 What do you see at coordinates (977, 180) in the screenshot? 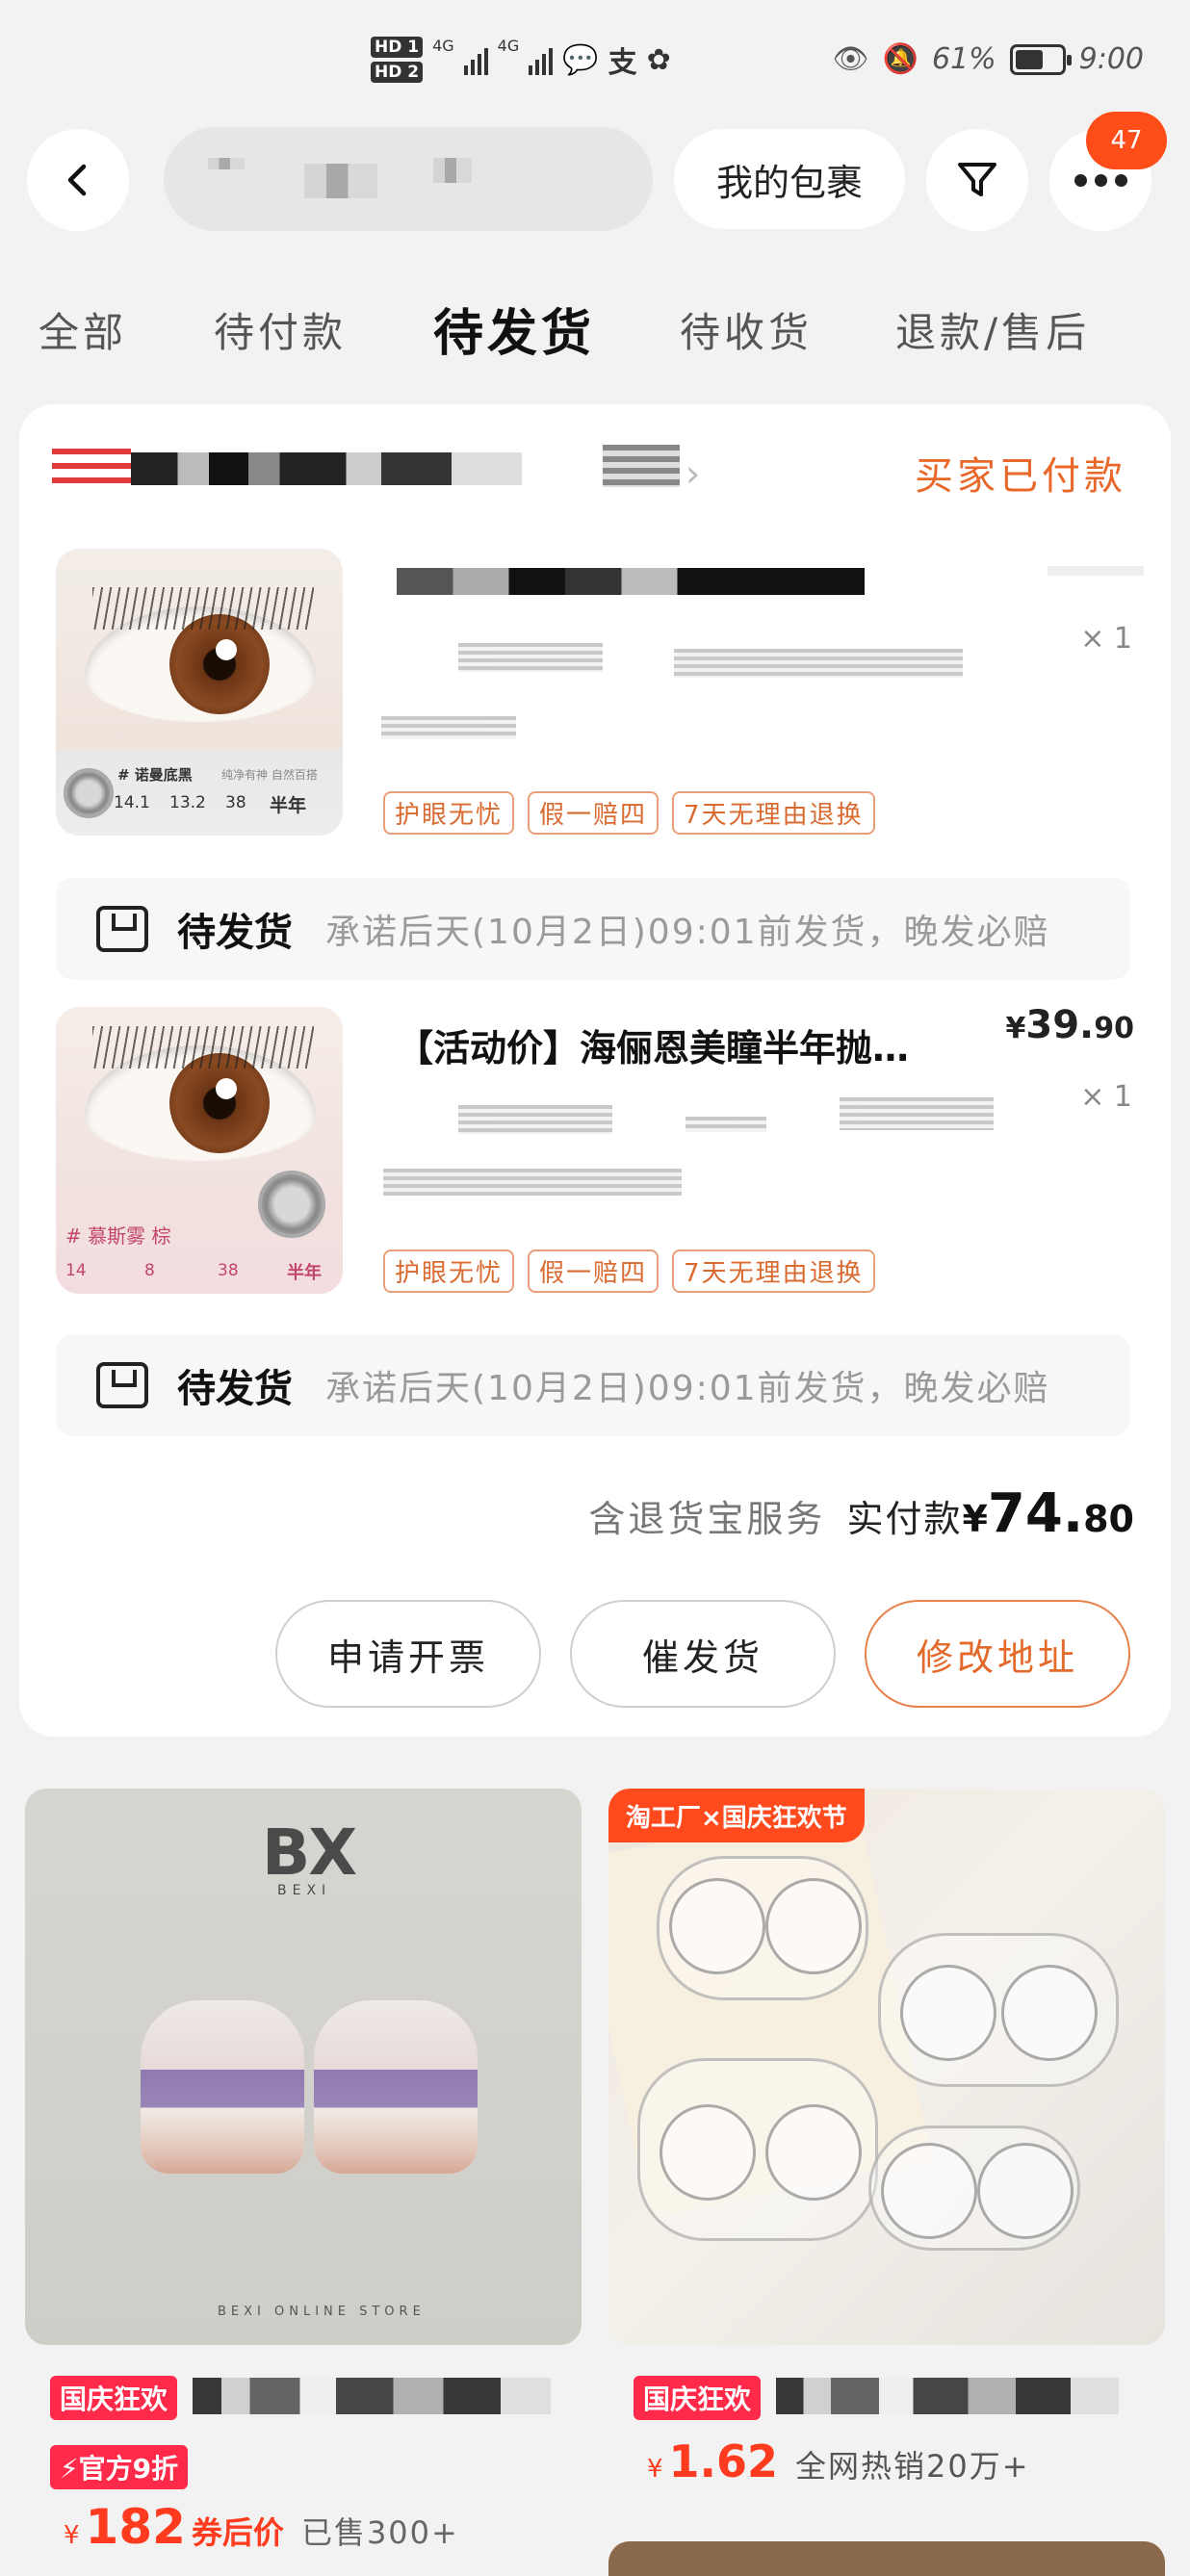
I see `filter-button` at bounding box center [977, 180].